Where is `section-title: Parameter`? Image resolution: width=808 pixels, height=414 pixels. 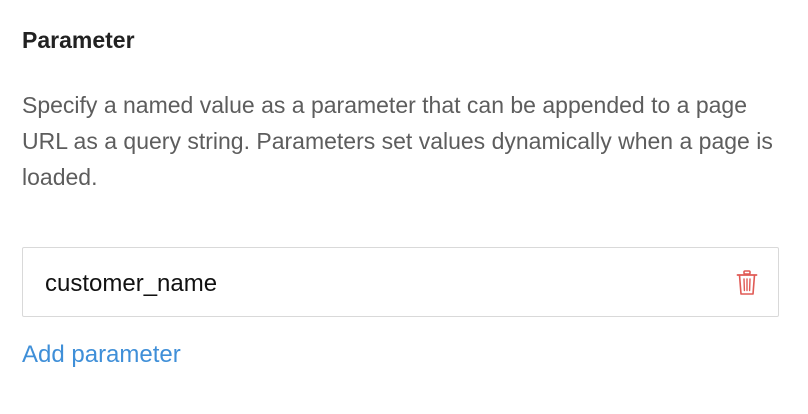 section-title: Parameter is located at coordinates (78, 40).